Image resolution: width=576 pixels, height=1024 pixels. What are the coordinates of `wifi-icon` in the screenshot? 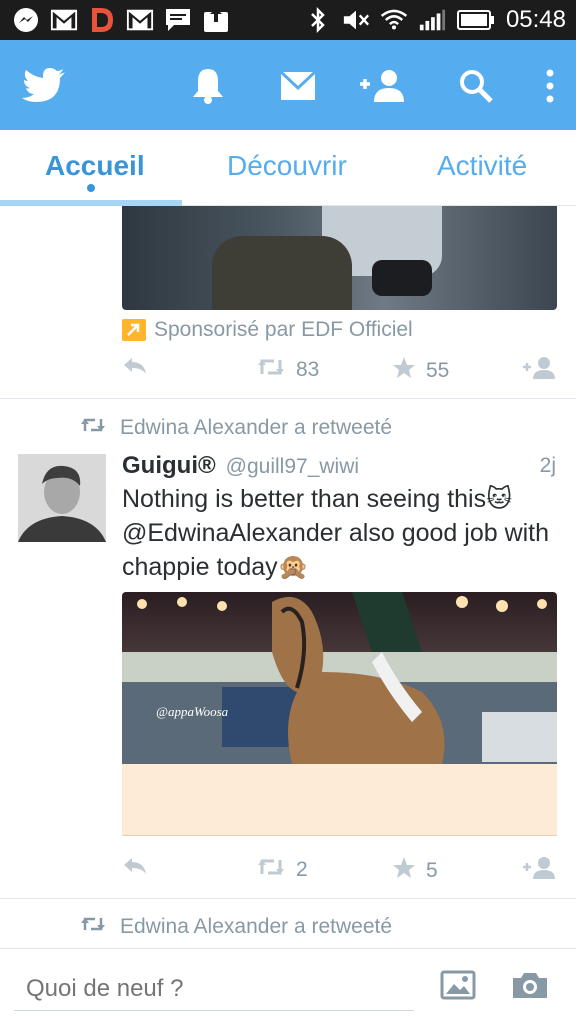 It's located at (394, 20).